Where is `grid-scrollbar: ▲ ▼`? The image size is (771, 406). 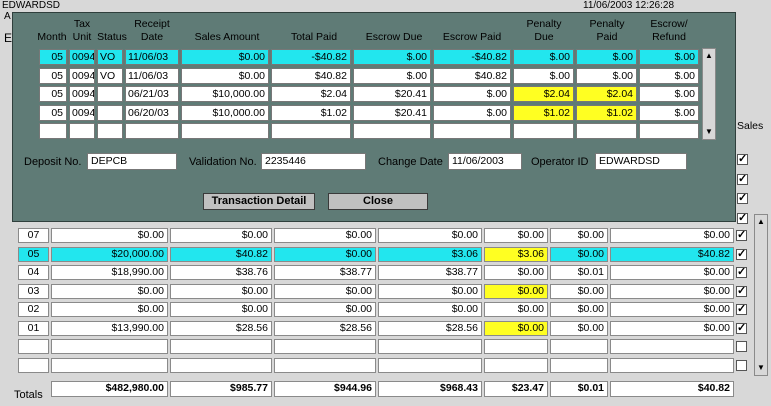 grid-scrollbar: ▲ ▼ is located at coordinates (761, 295).